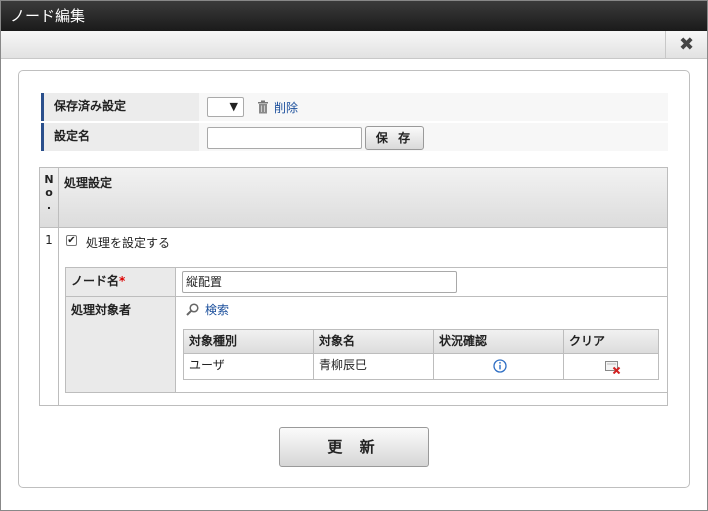  I want to click on setting-name-input, so click(284, 138).